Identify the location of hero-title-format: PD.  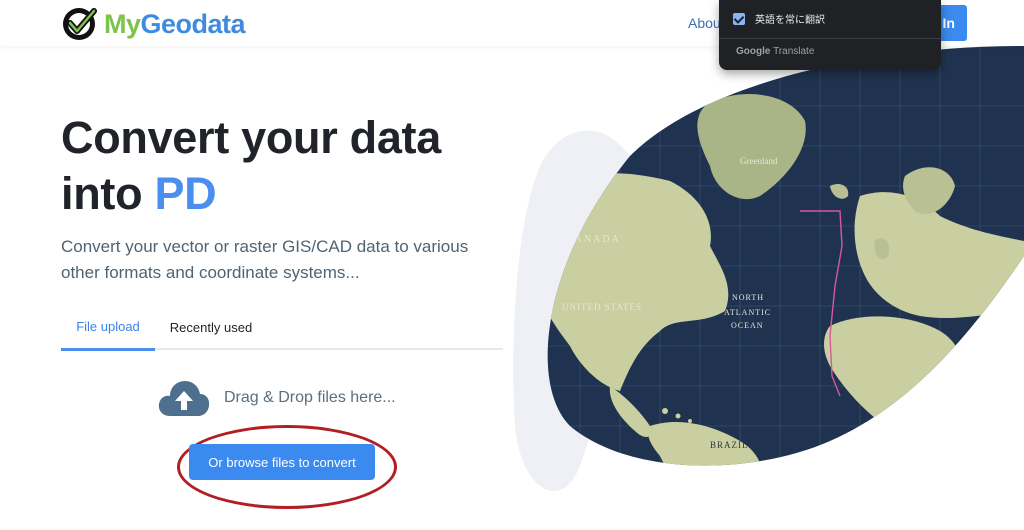
(185, 193).